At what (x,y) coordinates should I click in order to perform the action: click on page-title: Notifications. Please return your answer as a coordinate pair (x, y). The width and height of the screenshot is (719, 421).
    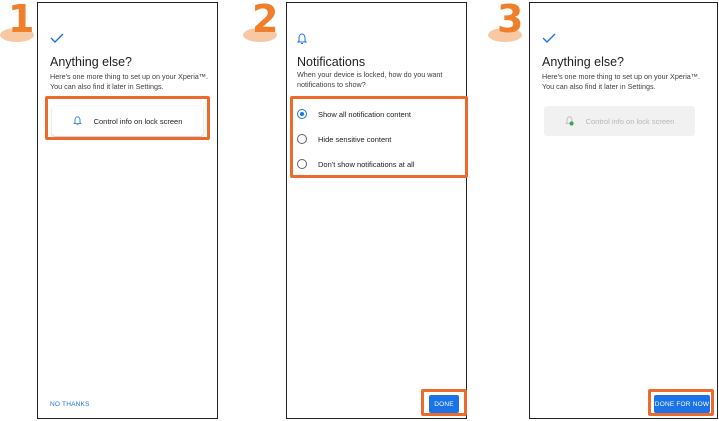
    Looking at the image, I should click on (331, 62).